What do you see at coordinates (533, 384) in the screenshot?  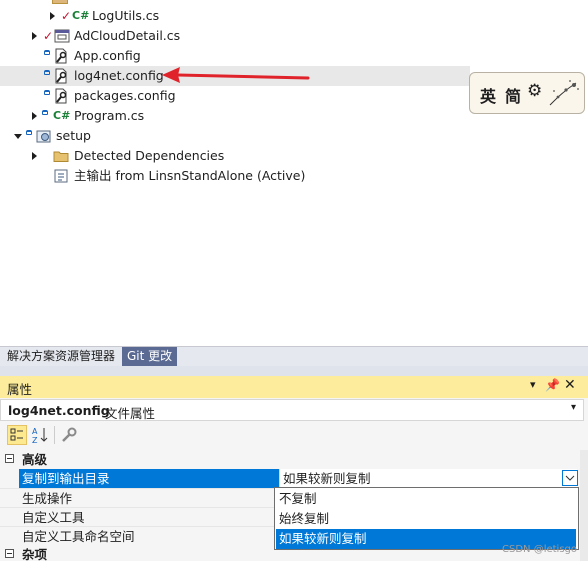 I see `panel-menu-icon: ▾` at bounding box center [533, 384].